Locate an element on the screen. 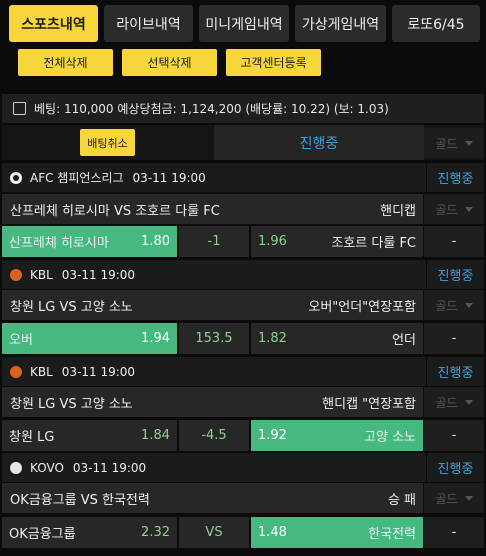  home-odds-option: OK금융그룹 2.32 is located at coordinates (89, 532).